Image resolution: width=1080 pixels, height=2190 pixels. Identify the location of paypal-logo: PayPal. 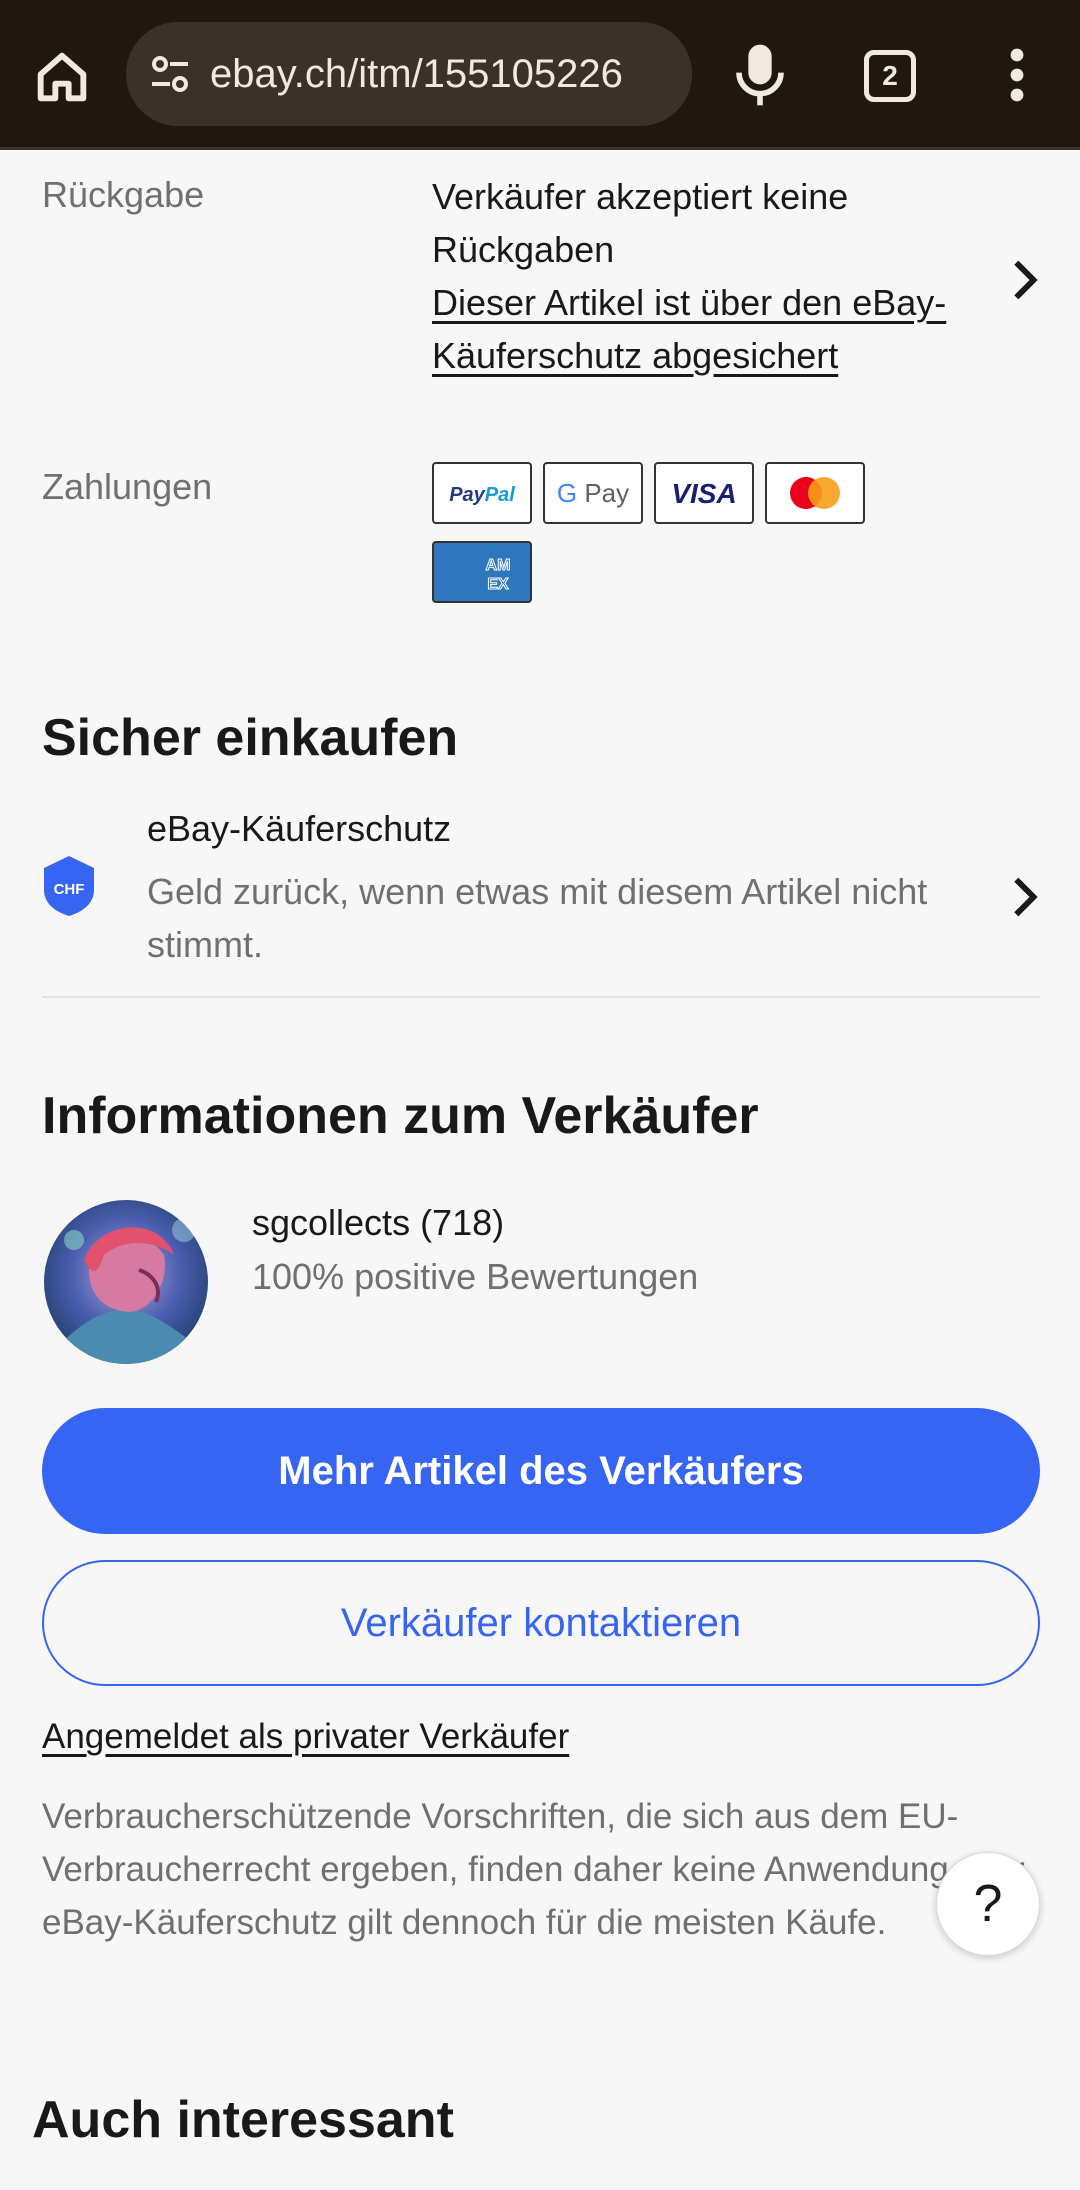
(482, 493).